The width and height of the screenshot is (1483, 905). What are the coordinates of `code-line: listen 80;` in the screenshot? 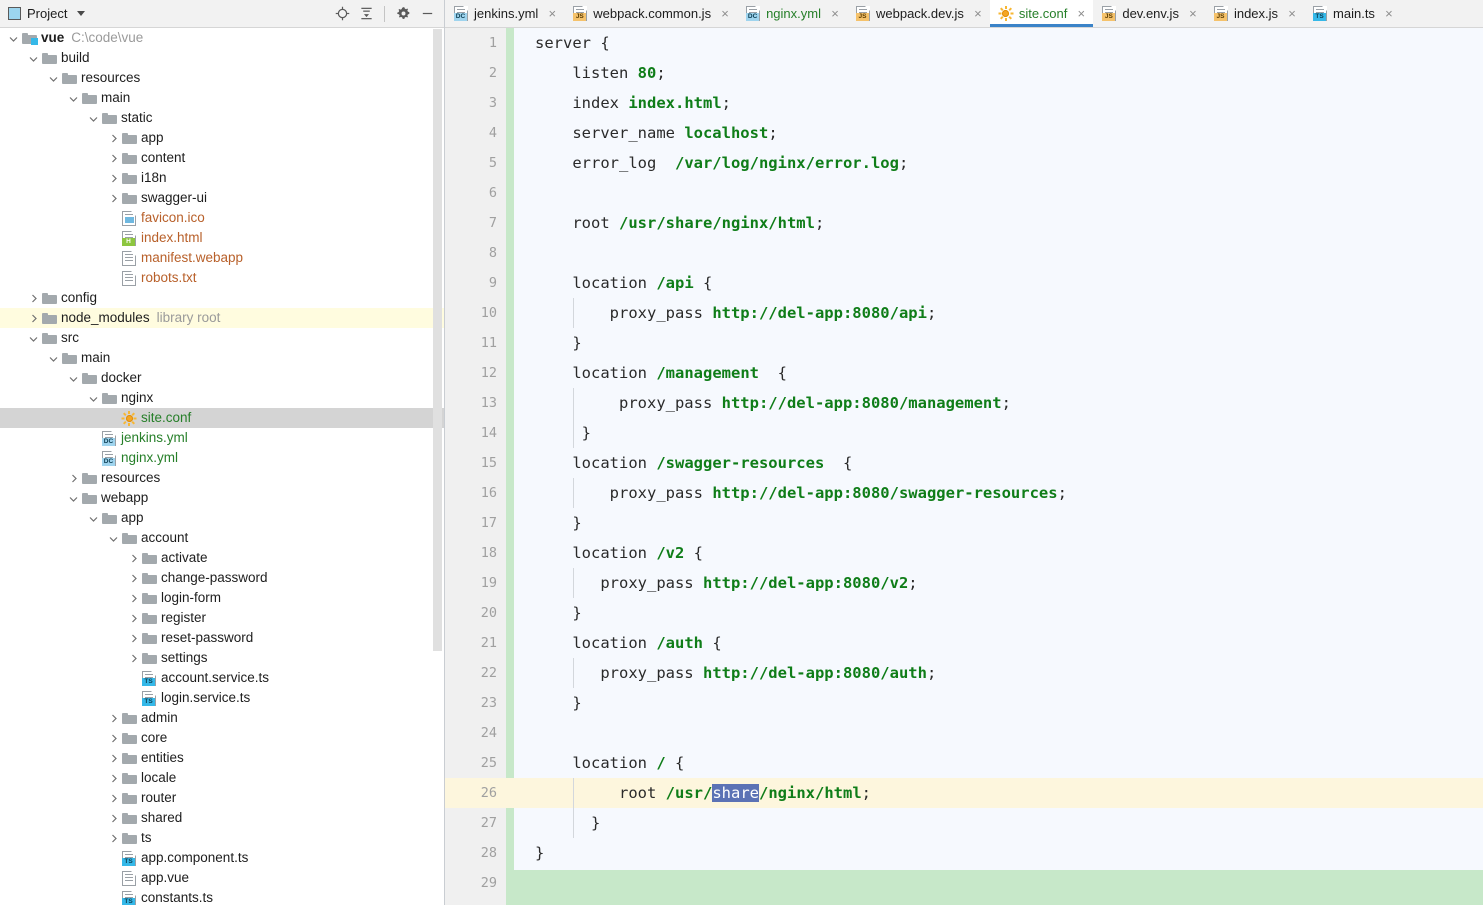 It's located at (998, 73).